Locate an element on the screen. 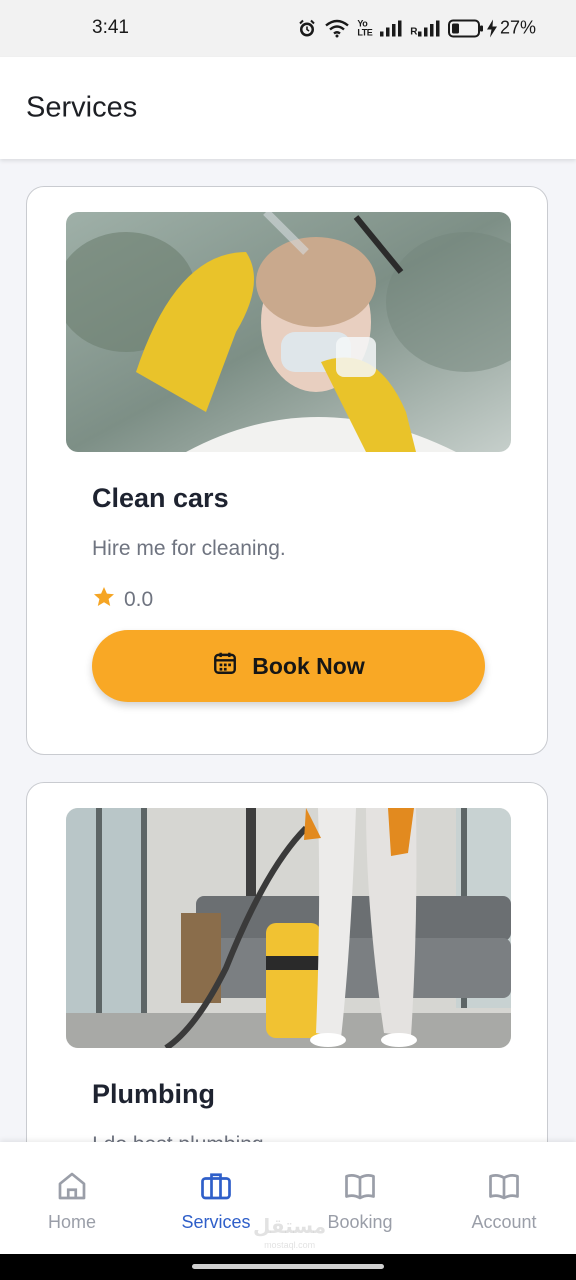 This screenshot has height=1280, width=576. app-bar: Services is located at coordinates (288, 108).